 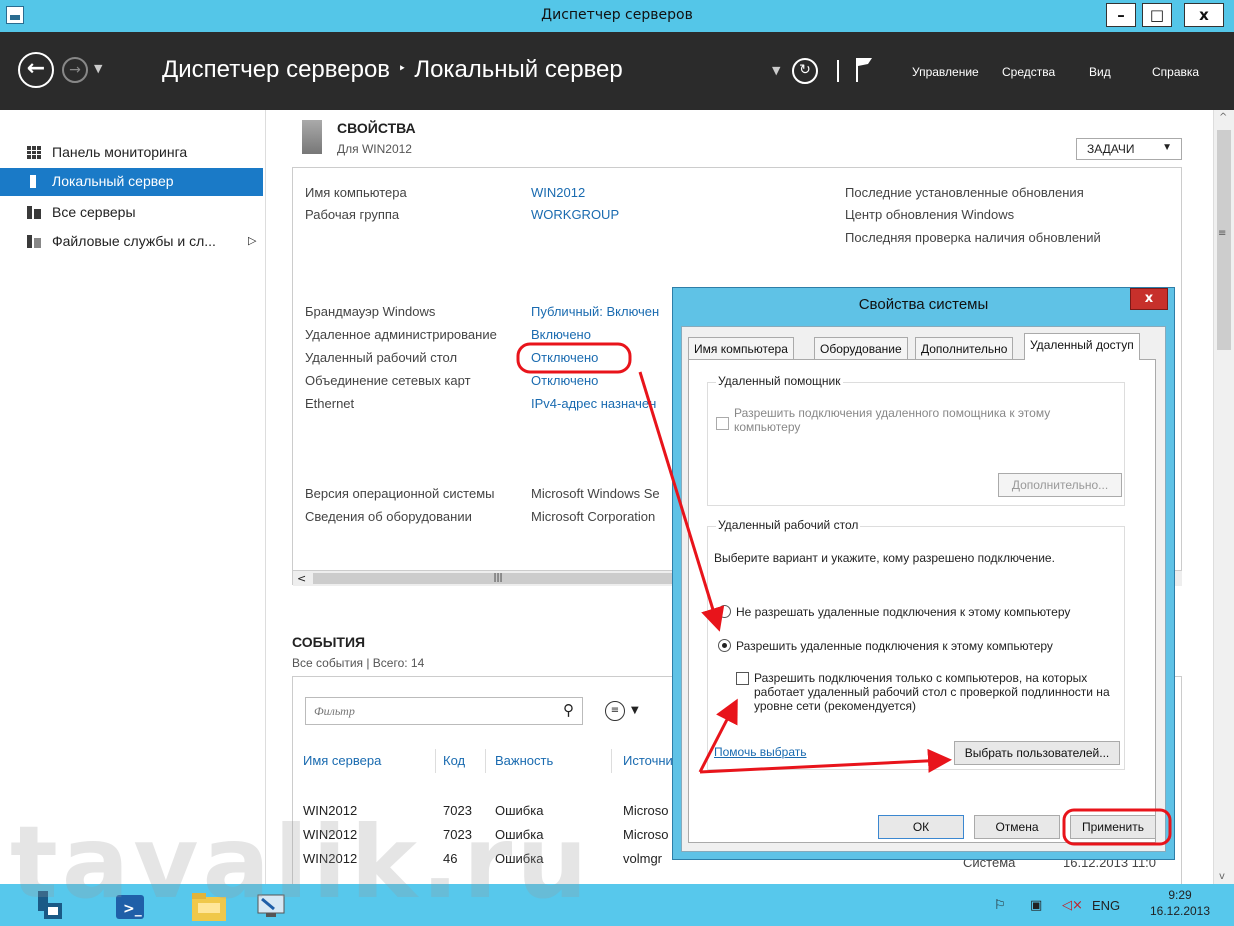 I want to click on list-options-icon: ≡, so click(x=615, y=711).